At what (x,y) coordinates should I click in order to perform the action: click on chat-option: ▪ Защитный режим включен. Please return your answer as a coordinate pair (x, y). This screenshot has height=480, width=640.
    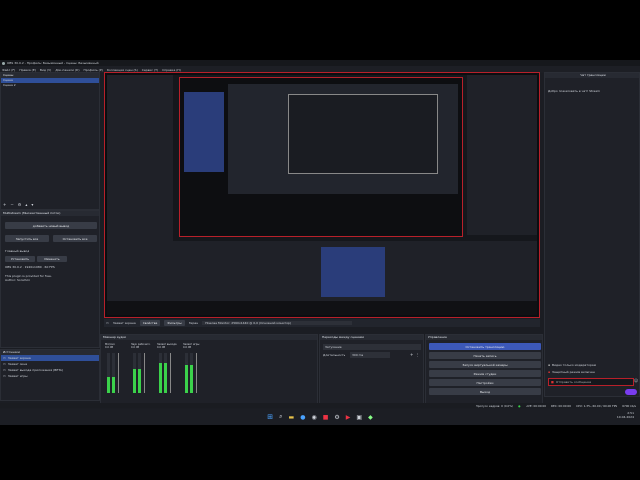
    Looking at the image, I should click on (571, 372).